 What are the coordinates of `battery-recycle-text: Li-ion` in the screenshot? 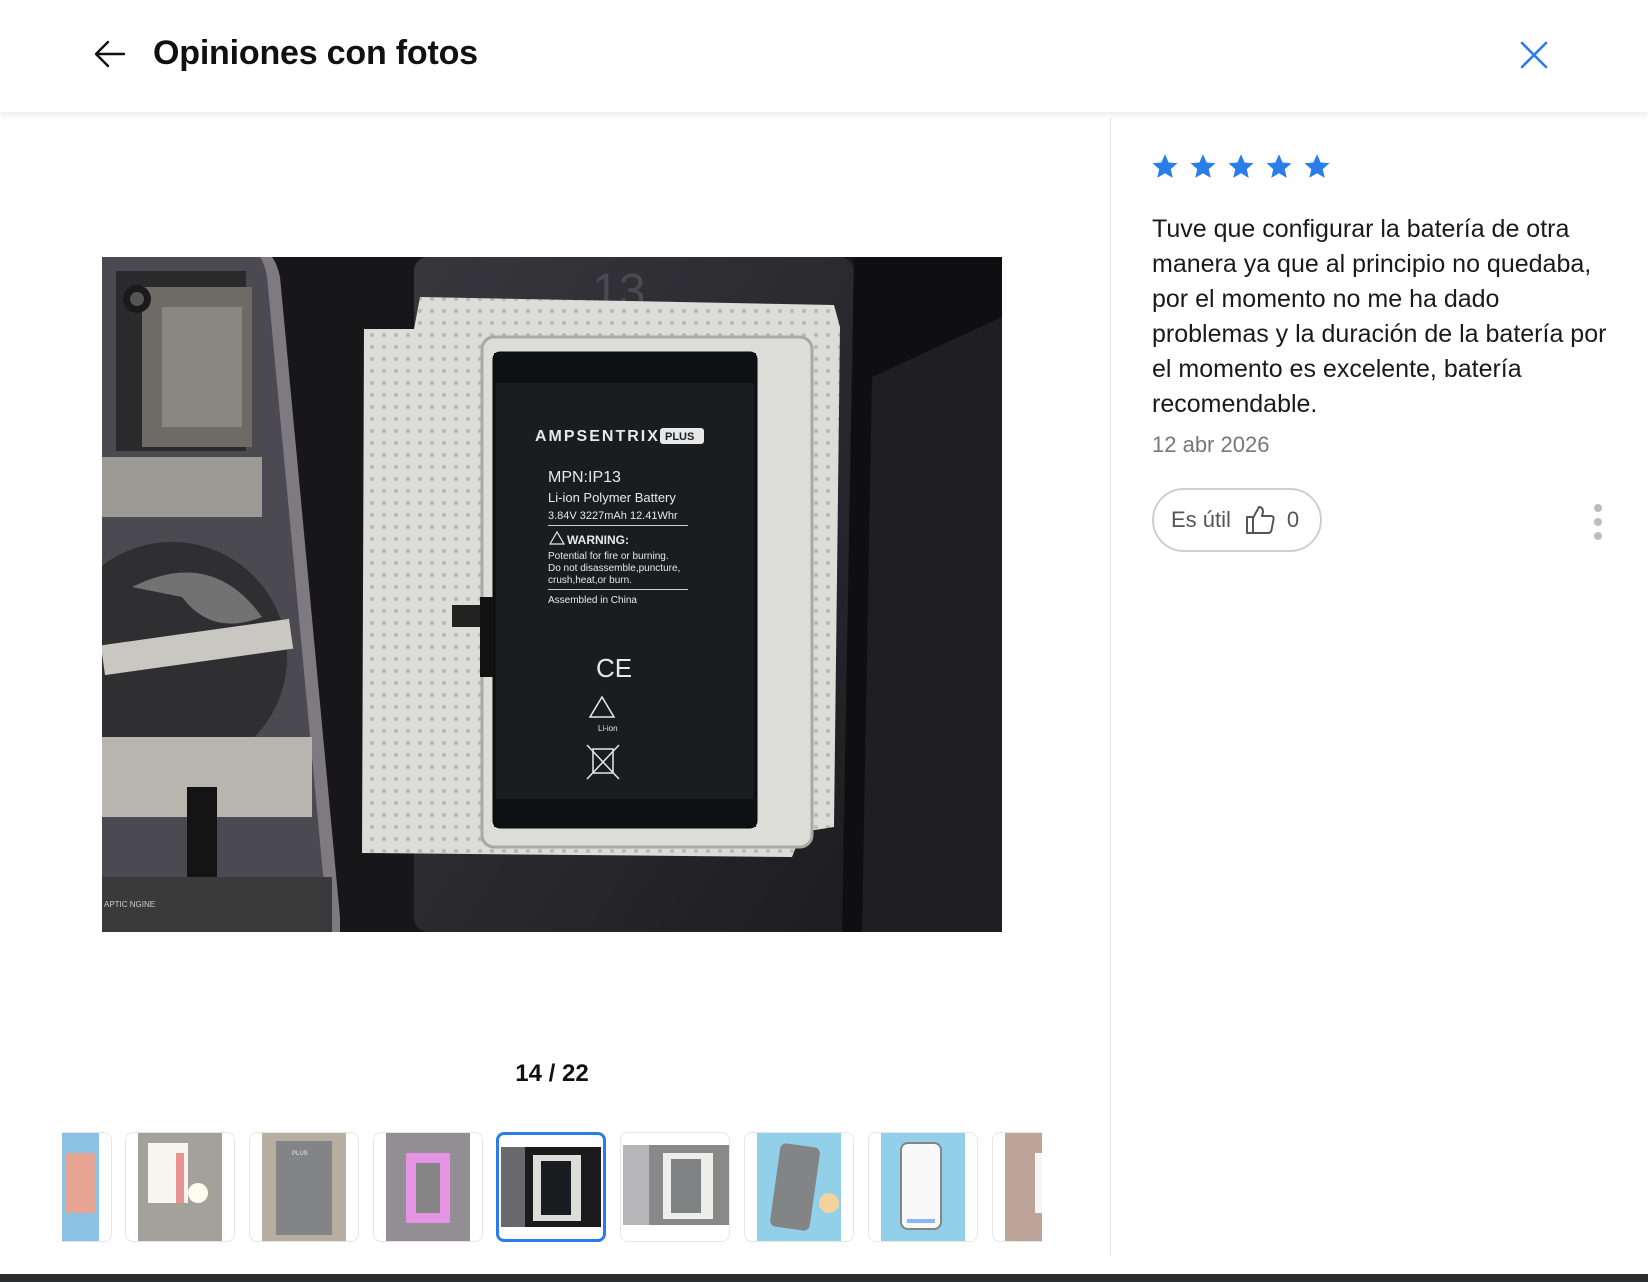 It's located at (608, 728).